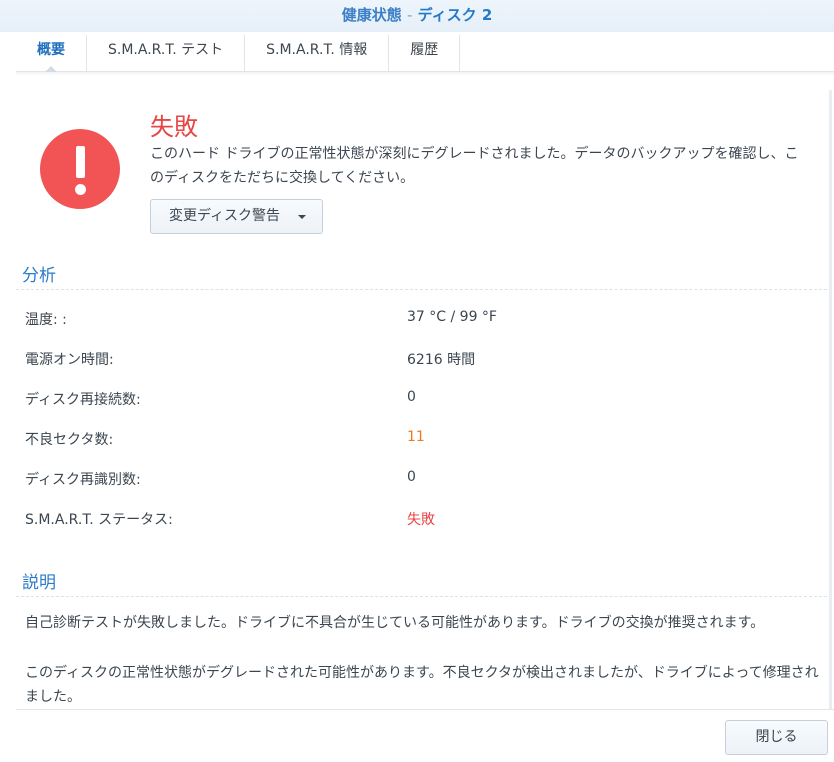 The width and height of the screenshot is (834, 762). Describe the element at coordinates (441, 360) in the screenshot. I see `power-on-hours-value: 6216 時間` at that location.